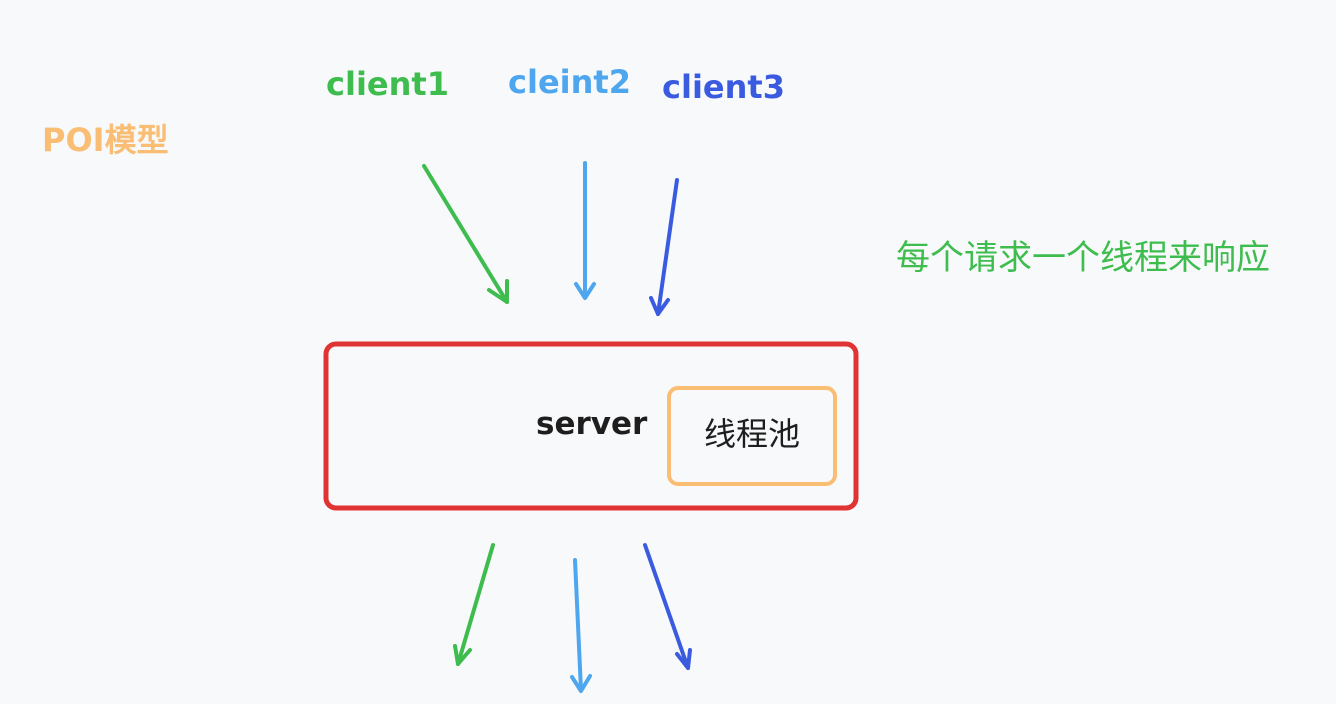  What do you see at coordinates (105, 140) in the screenshot?
I see `diagram-title: POI模型` at bounding box center [105, 140].